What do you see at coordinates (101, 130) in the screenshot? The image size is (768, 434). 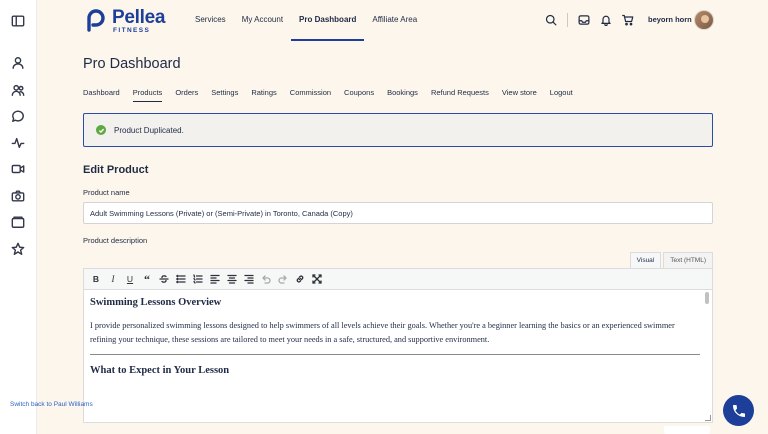 I see `check-circle-icon` at bounding box center [101, 130].